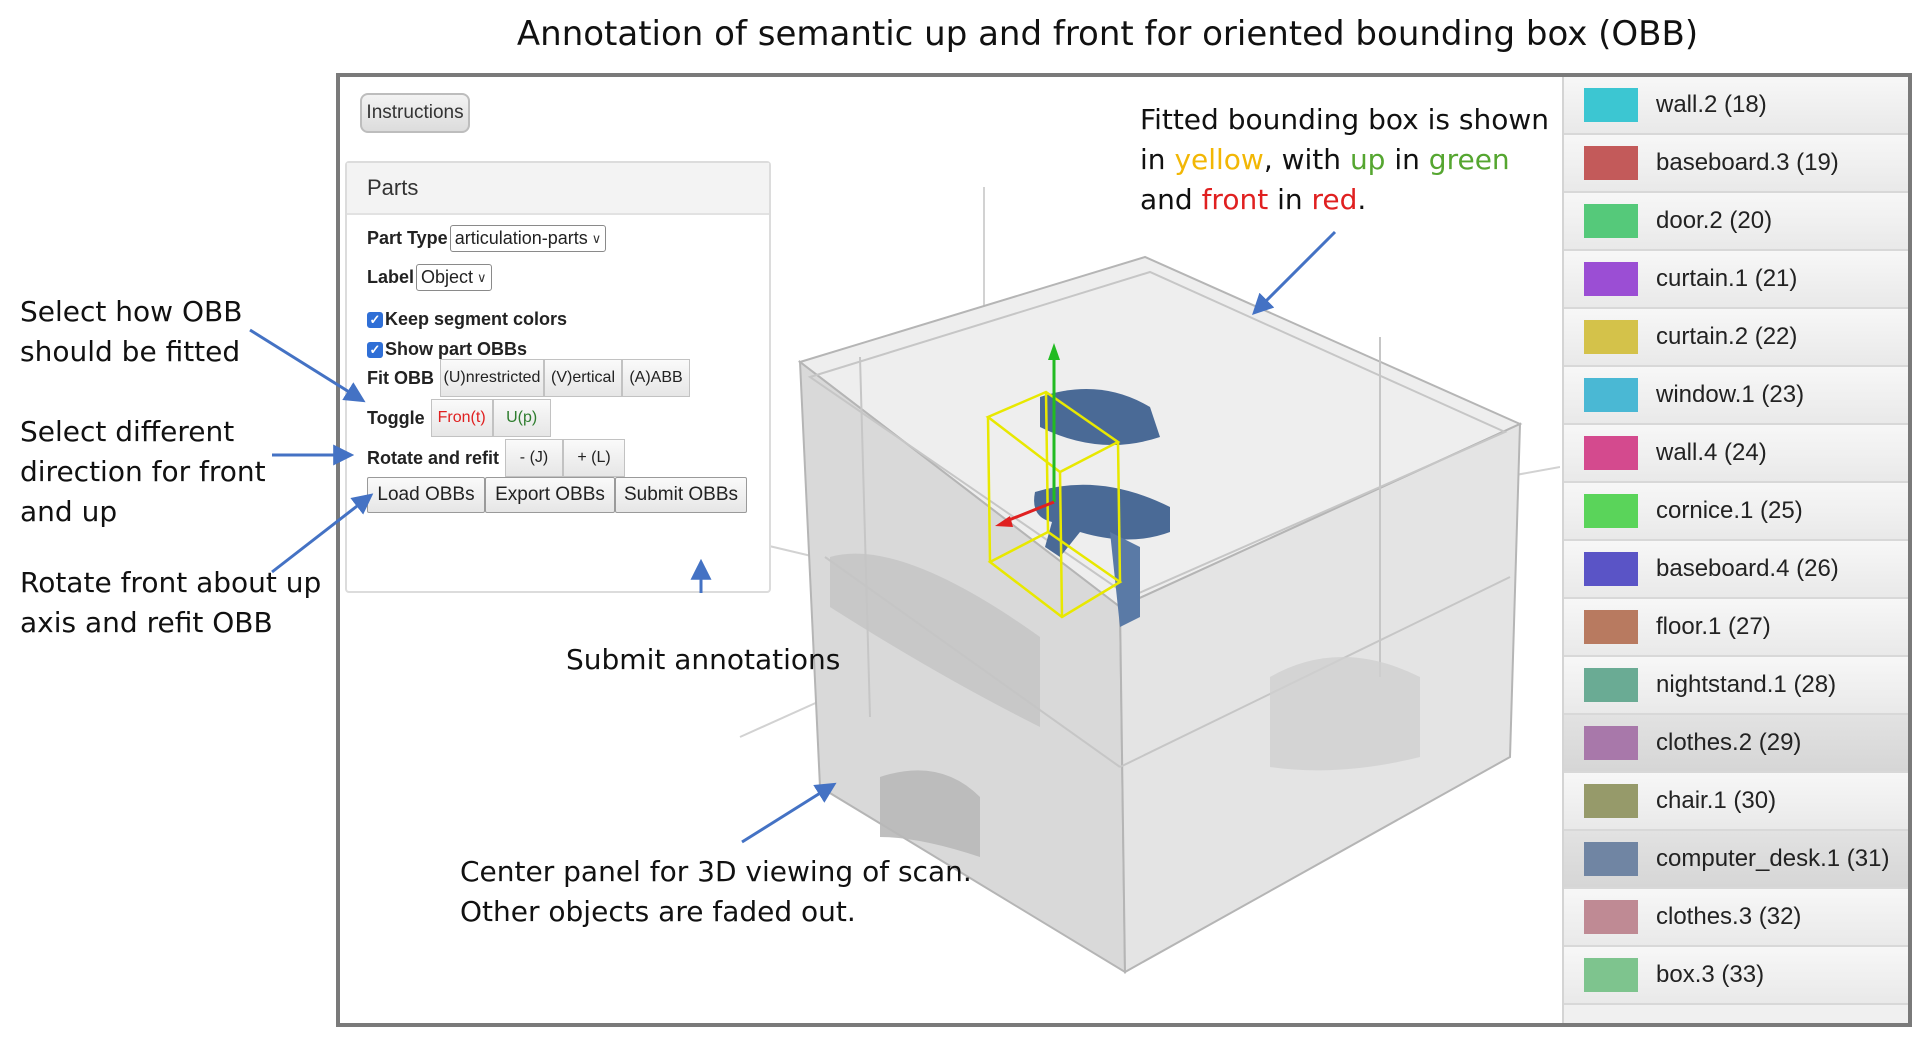  I want to click on export-obbs-button: Export OBBs, so click(550, 495).